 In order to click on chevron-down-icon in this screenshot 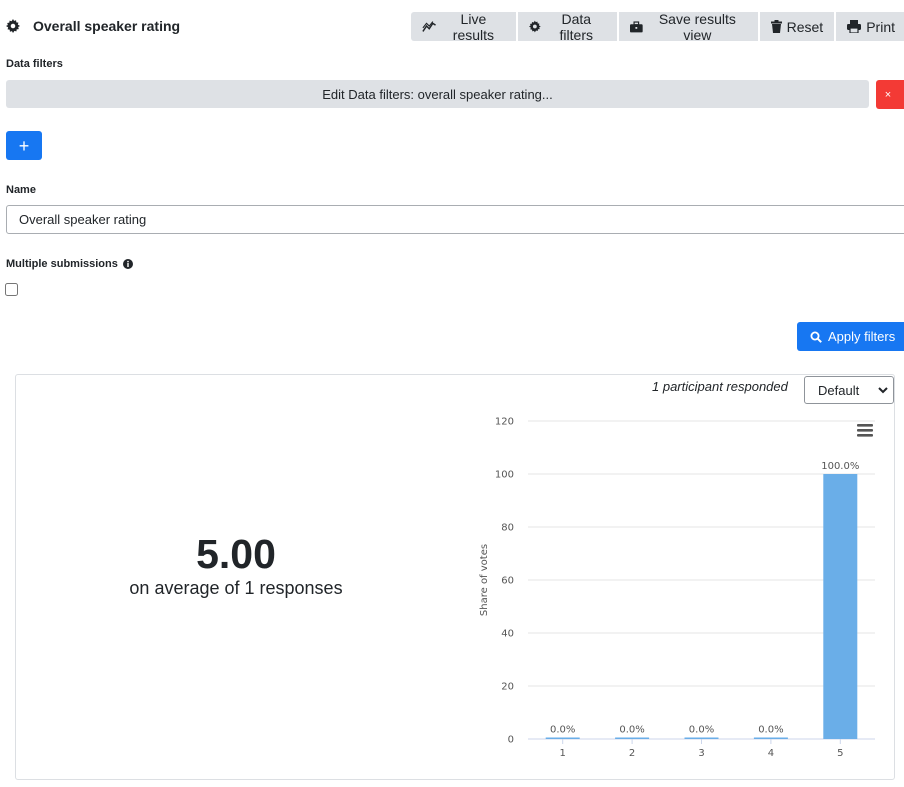, I will do `click(883, 390)`.